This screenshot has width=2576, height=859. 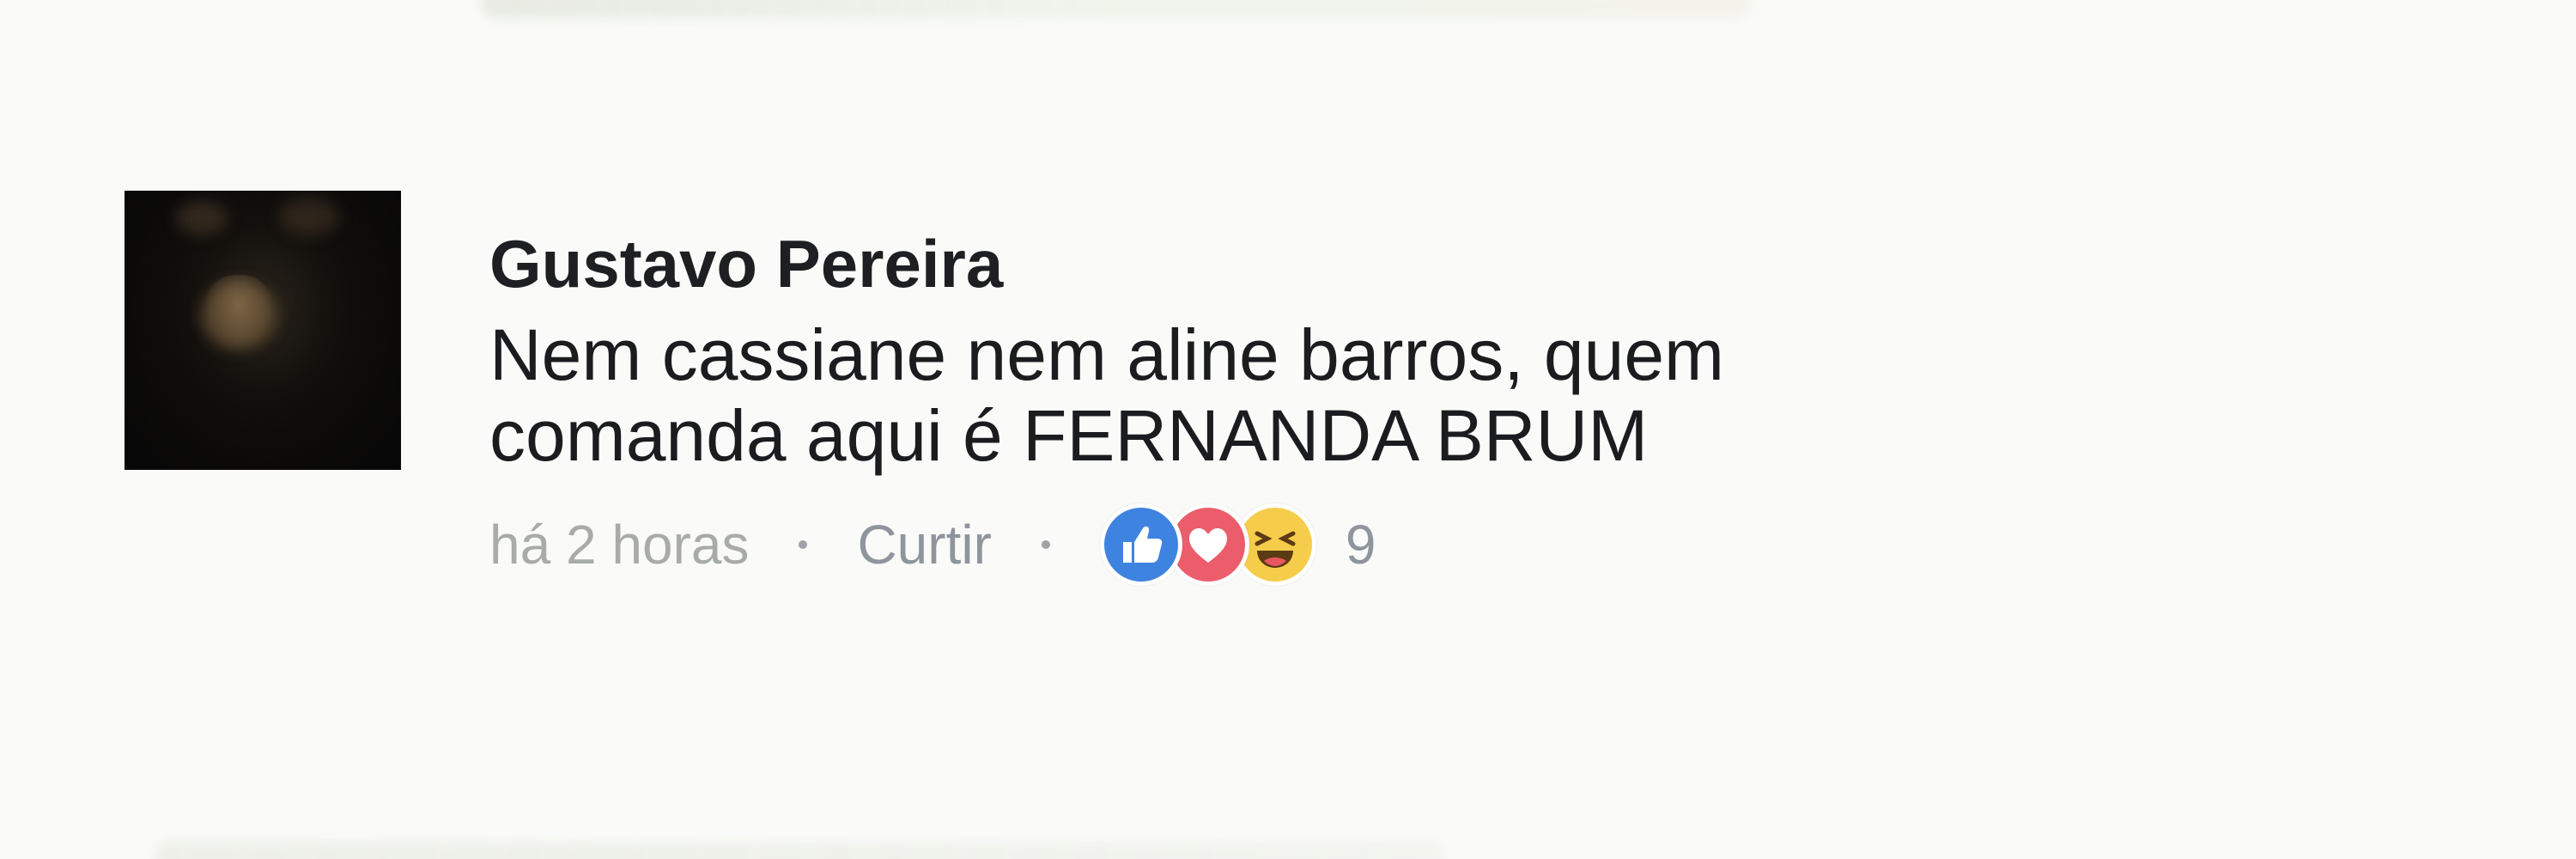 What do you see at coordinates (924, 544) in the screenshot?
I see `like-button: Curtir` at bounding box center [924, 544].